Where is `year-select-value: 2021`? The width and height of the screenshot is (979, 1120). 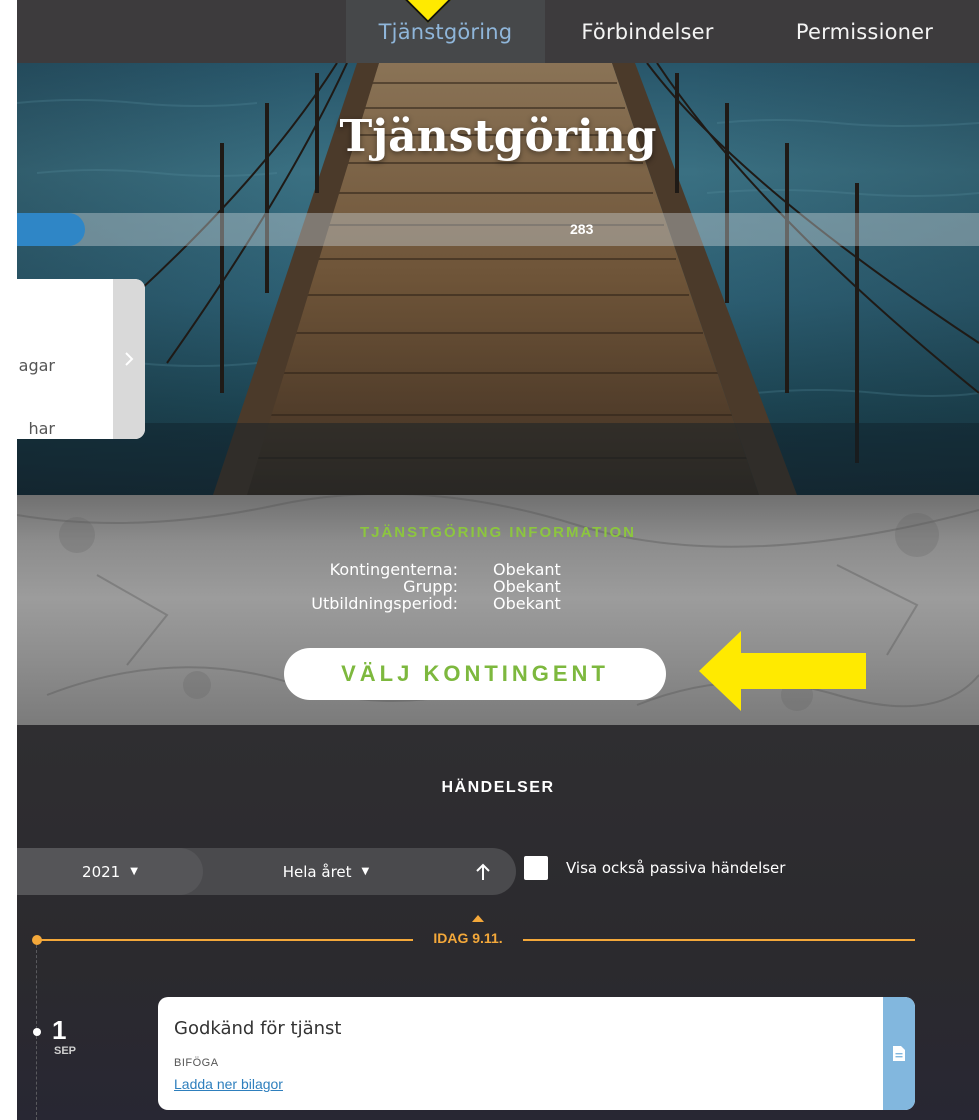
year-select-value: 2021 is located at coordinates (101, 871).